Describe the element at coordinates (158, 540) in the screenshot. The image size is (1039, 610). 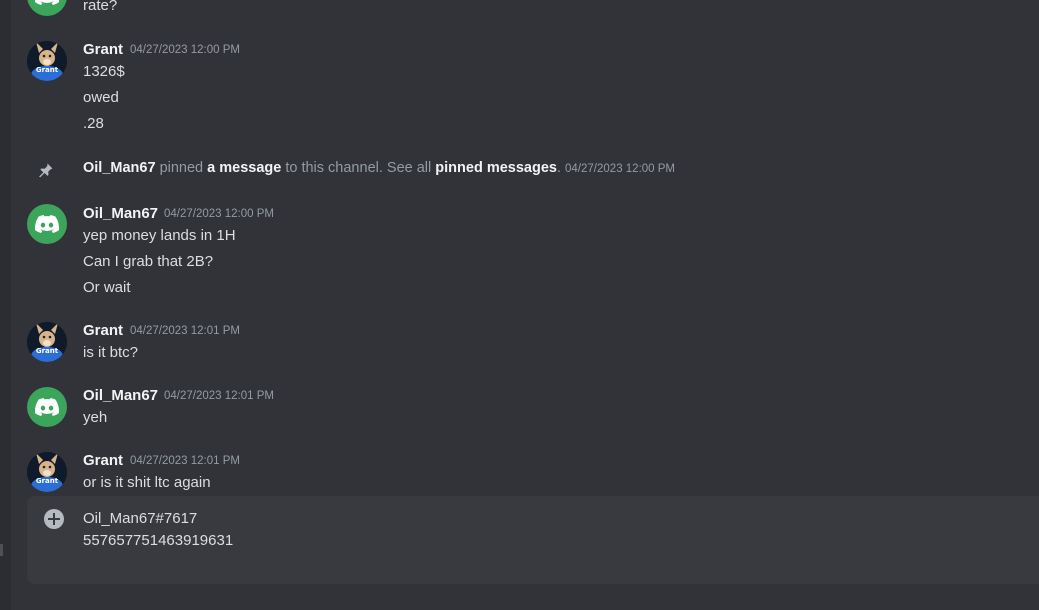
I see `composer-text-line: 557657751463919631` at that location.